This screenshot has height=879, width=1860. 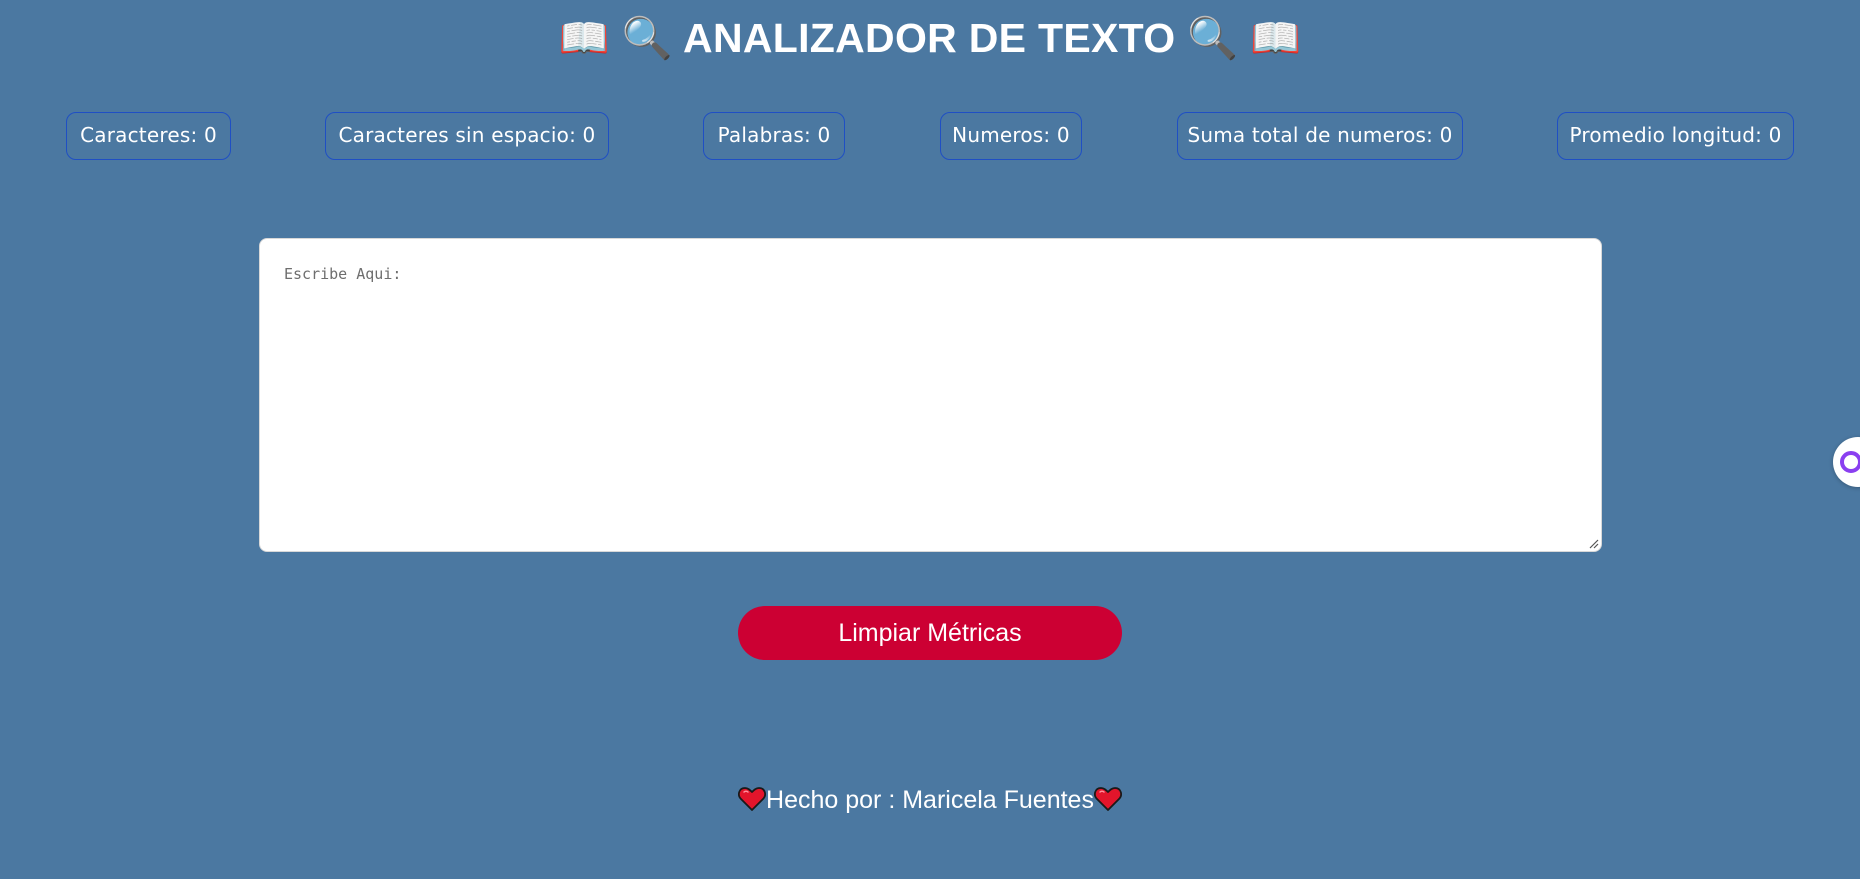 What do you see at coordinates (1850, 462) in the screenshot?
I see `widget-ring-icon` at bounding box center [1850, 462].